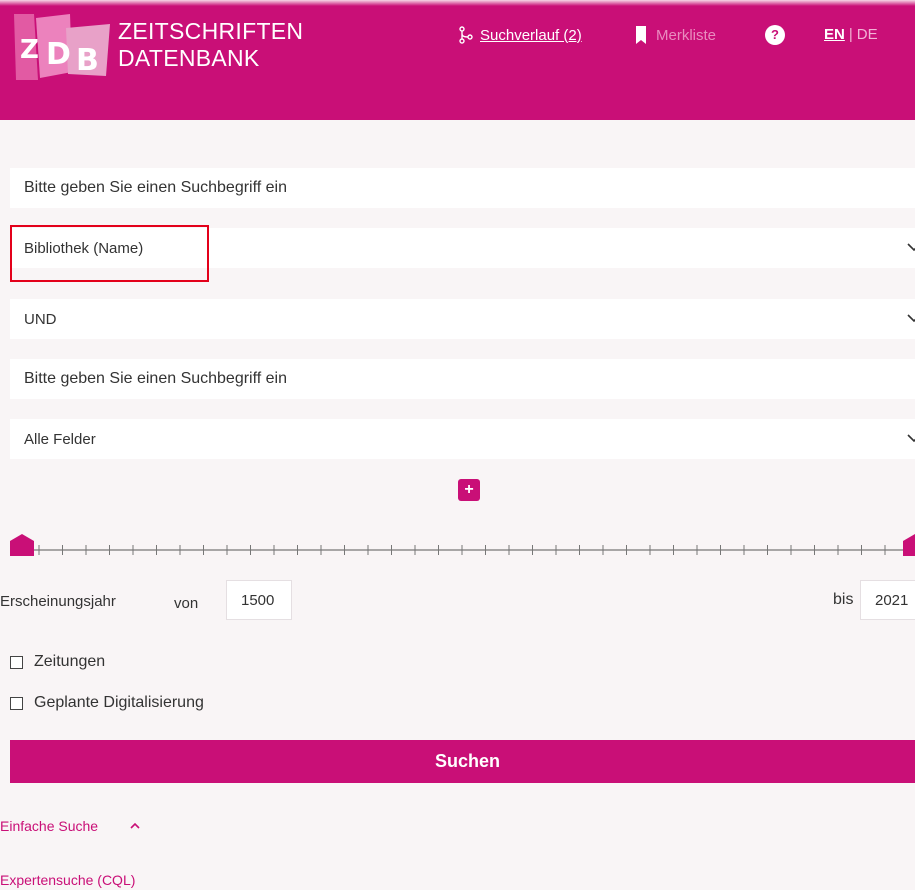  Describe the element at coordinates (87, 60) in the screenshot. I see `svg-text: B` at that location.